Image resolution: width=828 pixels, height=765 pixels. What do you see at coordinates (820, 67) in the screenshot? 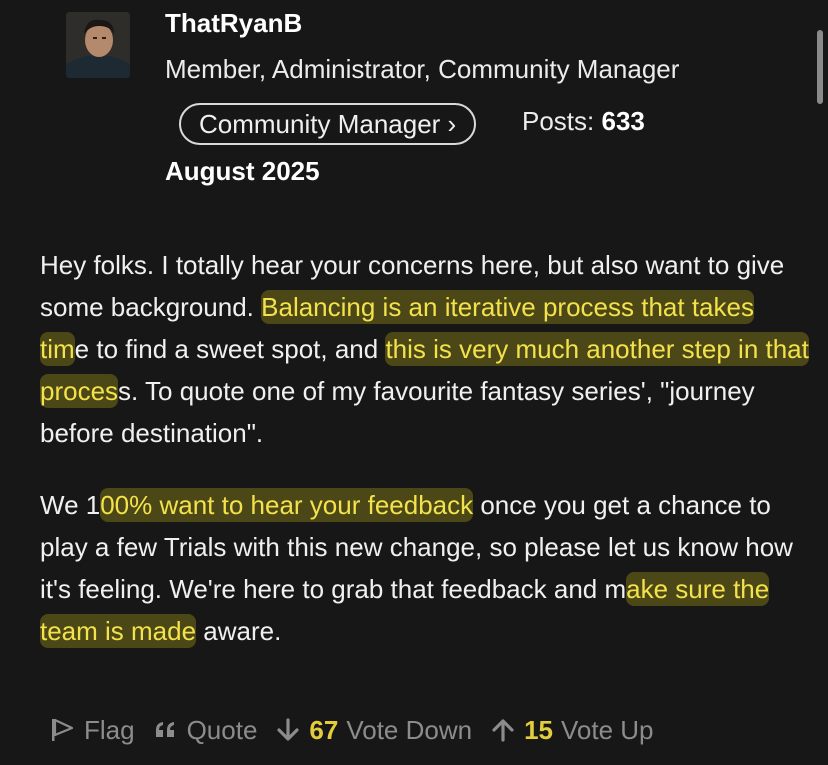
I see `scrollbar` at bounding box center [820, 67].